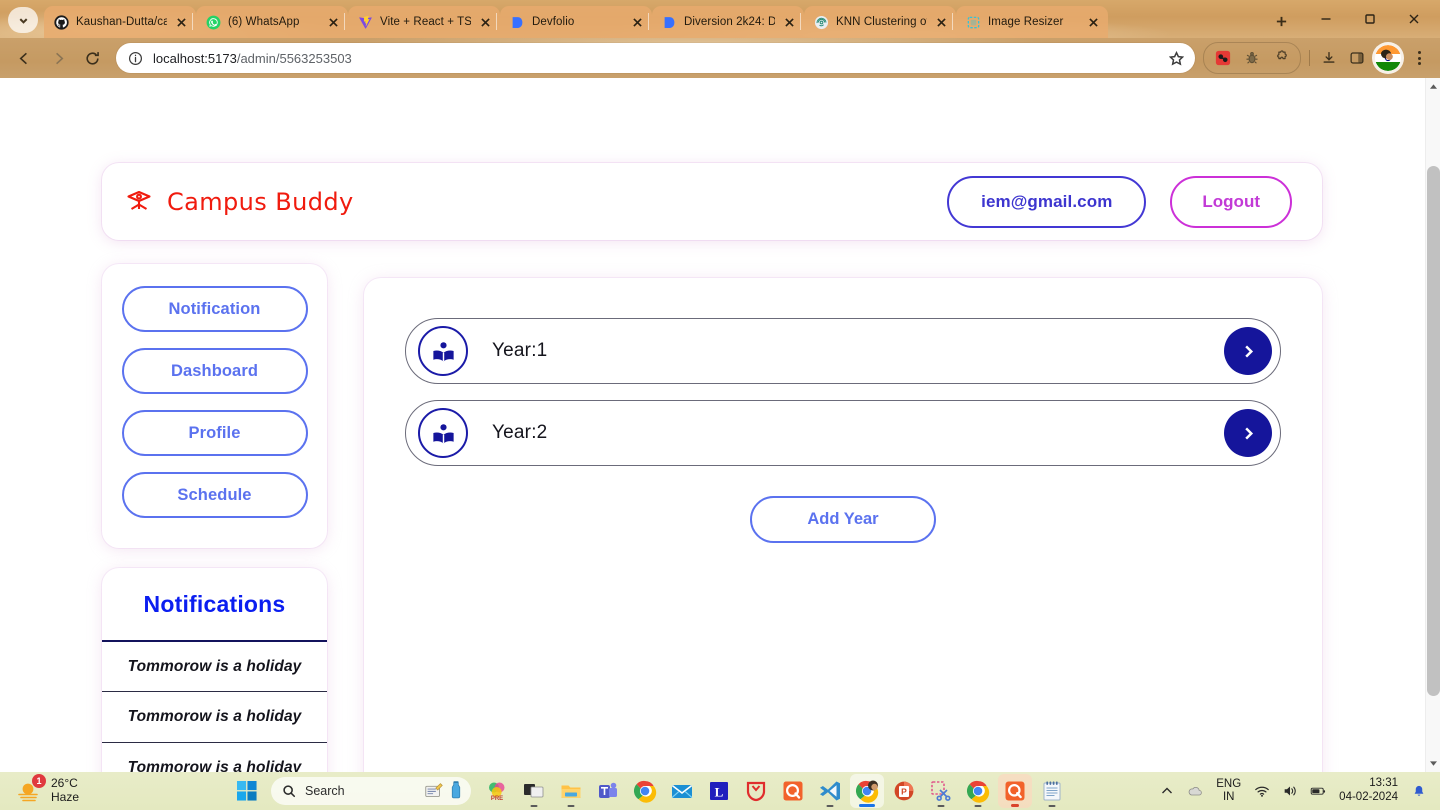 The width and height of the screenshot is (1440, 810). What do you see at coordinates (1326, 19) in the screenshot?
I see `minimize-icon` at bounding box center [1326, 19].